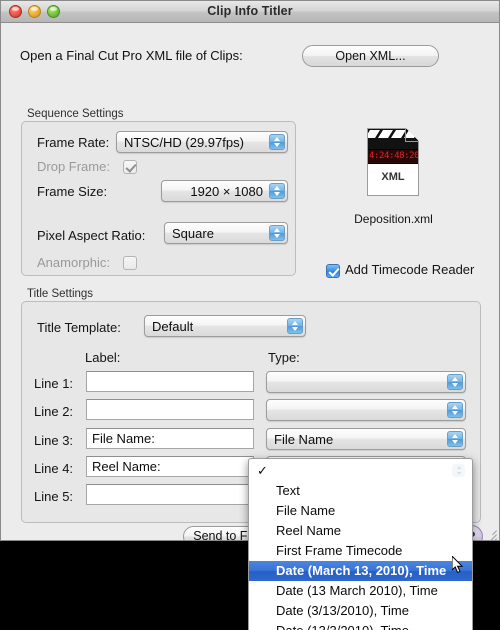 The width and height of the screenshot is (500, 630). I want to click on window-title: Clip Info Titler, so click(250, 11).